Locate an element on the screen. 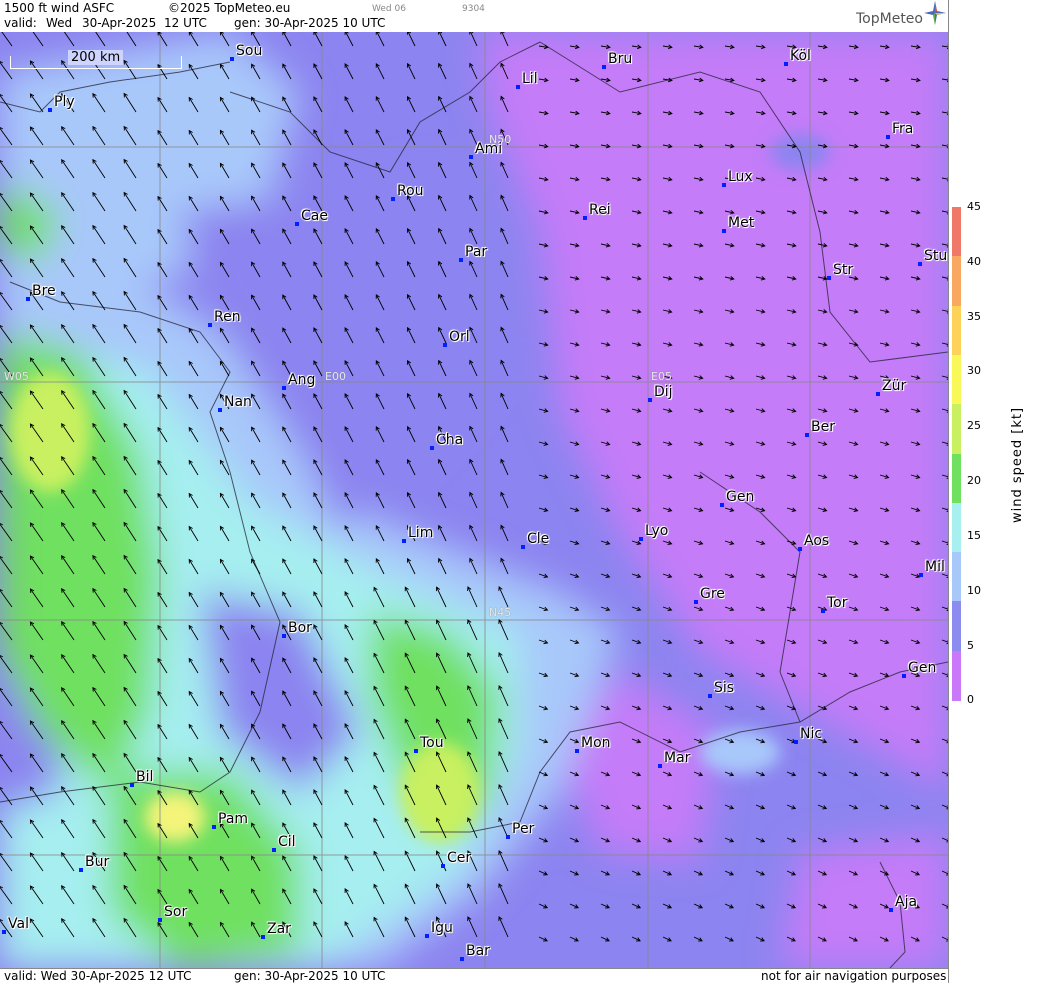 The image size is (1039, 984). grid-label-e05: E05 is located at coordinates (661, 376).